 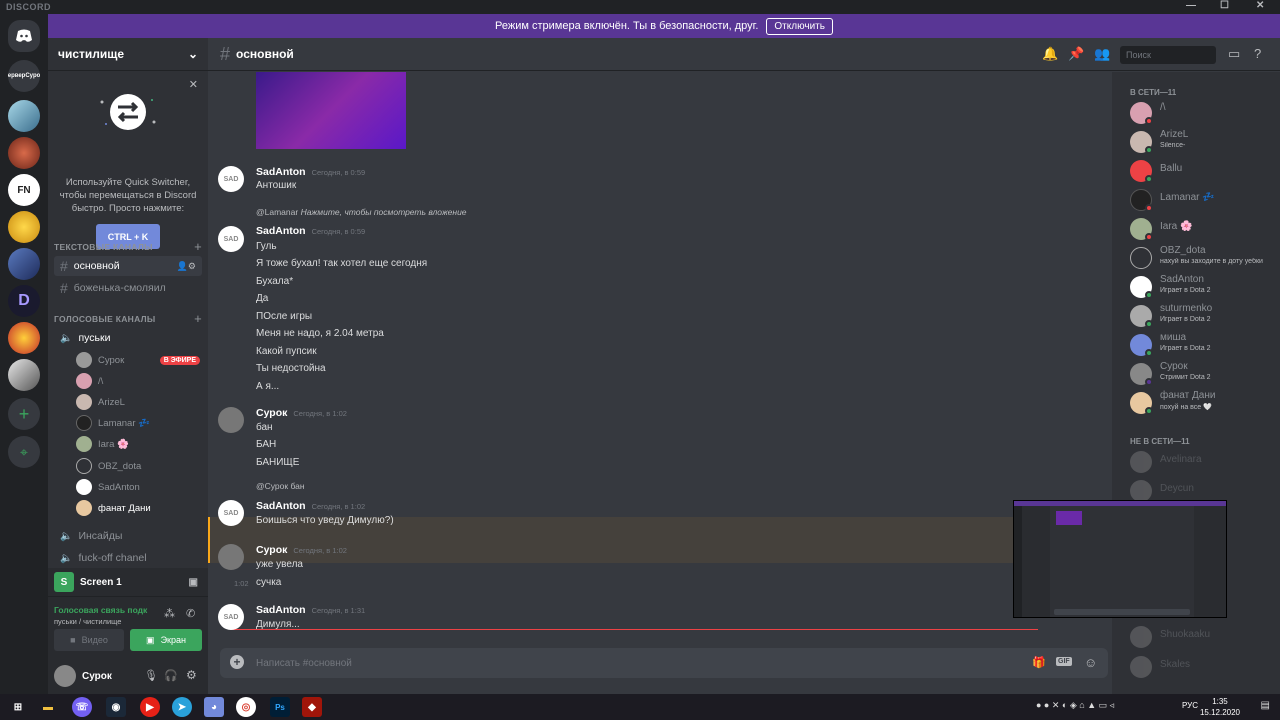 I want to click on voice-user: фанат Дани, so click(x=138, y=508).